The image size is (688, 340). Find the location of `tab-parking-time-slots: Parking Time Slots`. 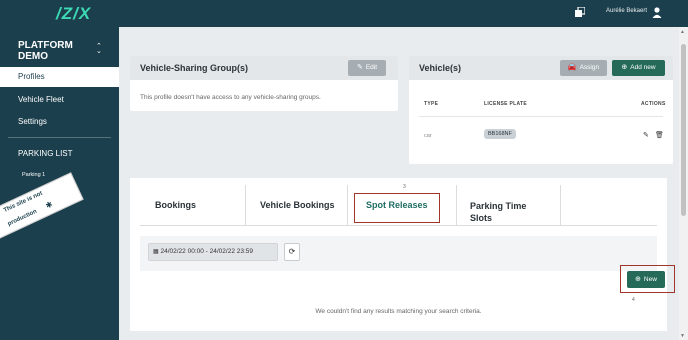

tab-parking-time-slots: Parking Time Slots is located at coordinates (507, 220).